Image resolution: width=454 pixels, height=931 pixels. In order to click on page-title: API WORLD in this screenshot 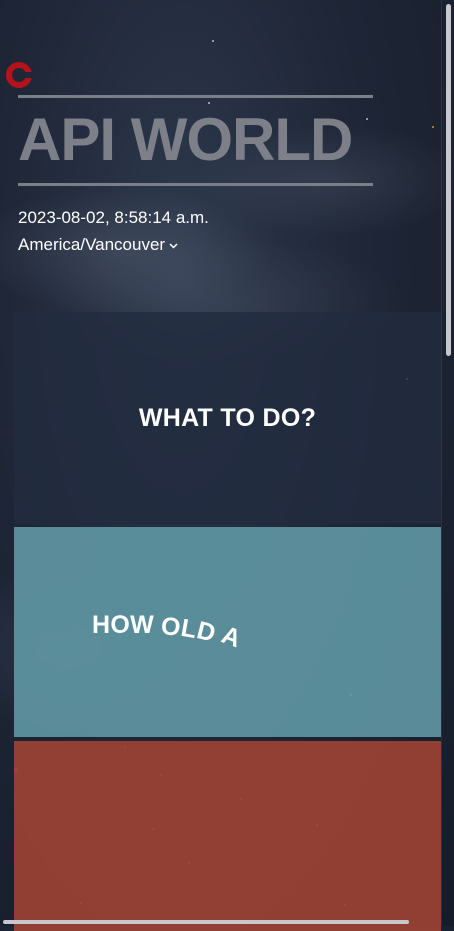, I will do `click(185, 139)`.